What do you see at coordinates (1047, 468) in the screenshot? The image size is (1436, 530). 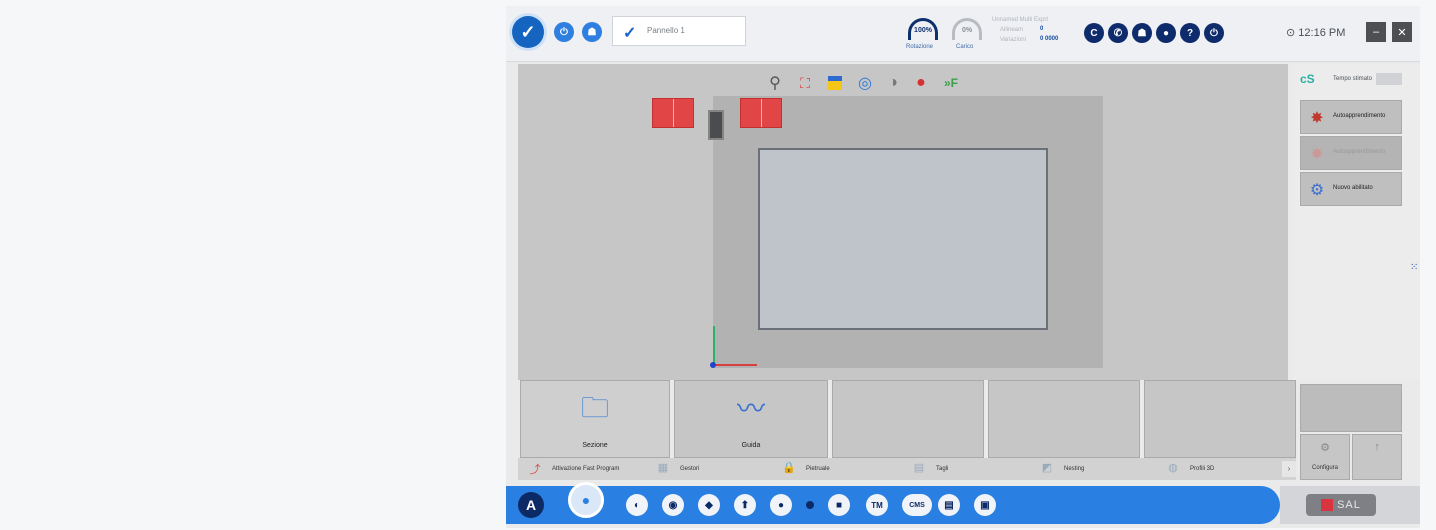 I see `nest-icon: ◩` at bounding box center [1047, 468].